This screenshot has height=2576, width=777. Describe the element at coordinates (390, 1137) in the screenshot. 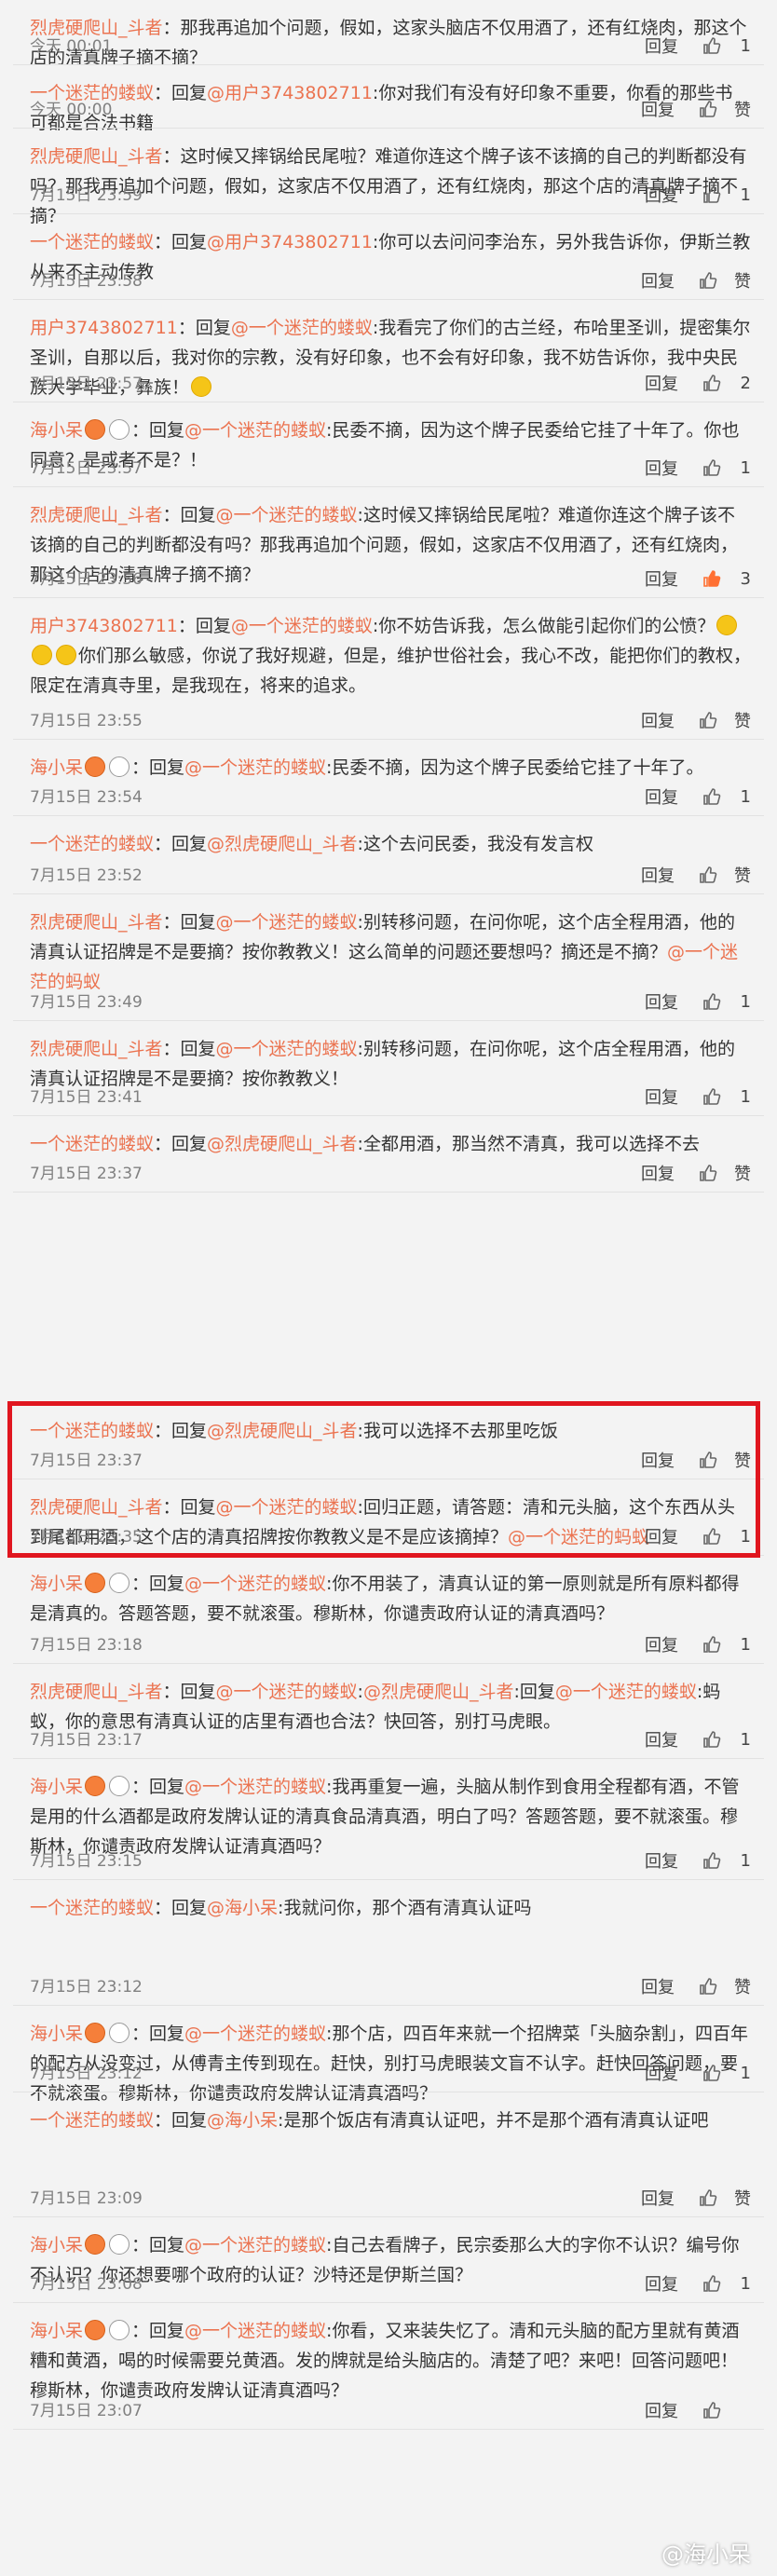

I see `comment-text: 一个迷茫的蝼蚁：回复@烈虎硬爬山_斗者:全都用酒，那当然不清真，我可以选择不去` at that location.